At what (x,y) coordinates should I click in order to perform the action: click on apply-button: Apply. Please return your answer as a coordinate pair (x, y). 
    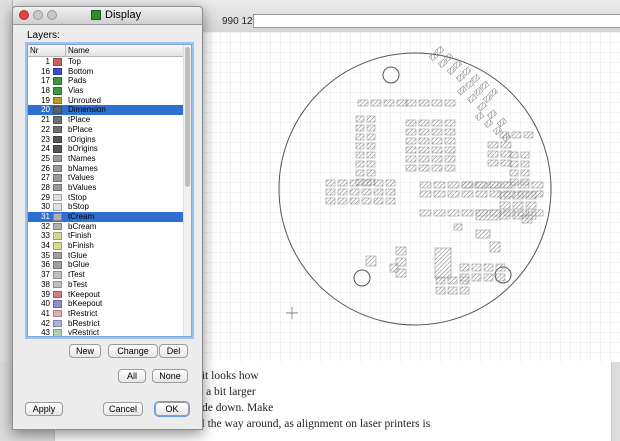
    Looking at the image, I should click on (44, 409).